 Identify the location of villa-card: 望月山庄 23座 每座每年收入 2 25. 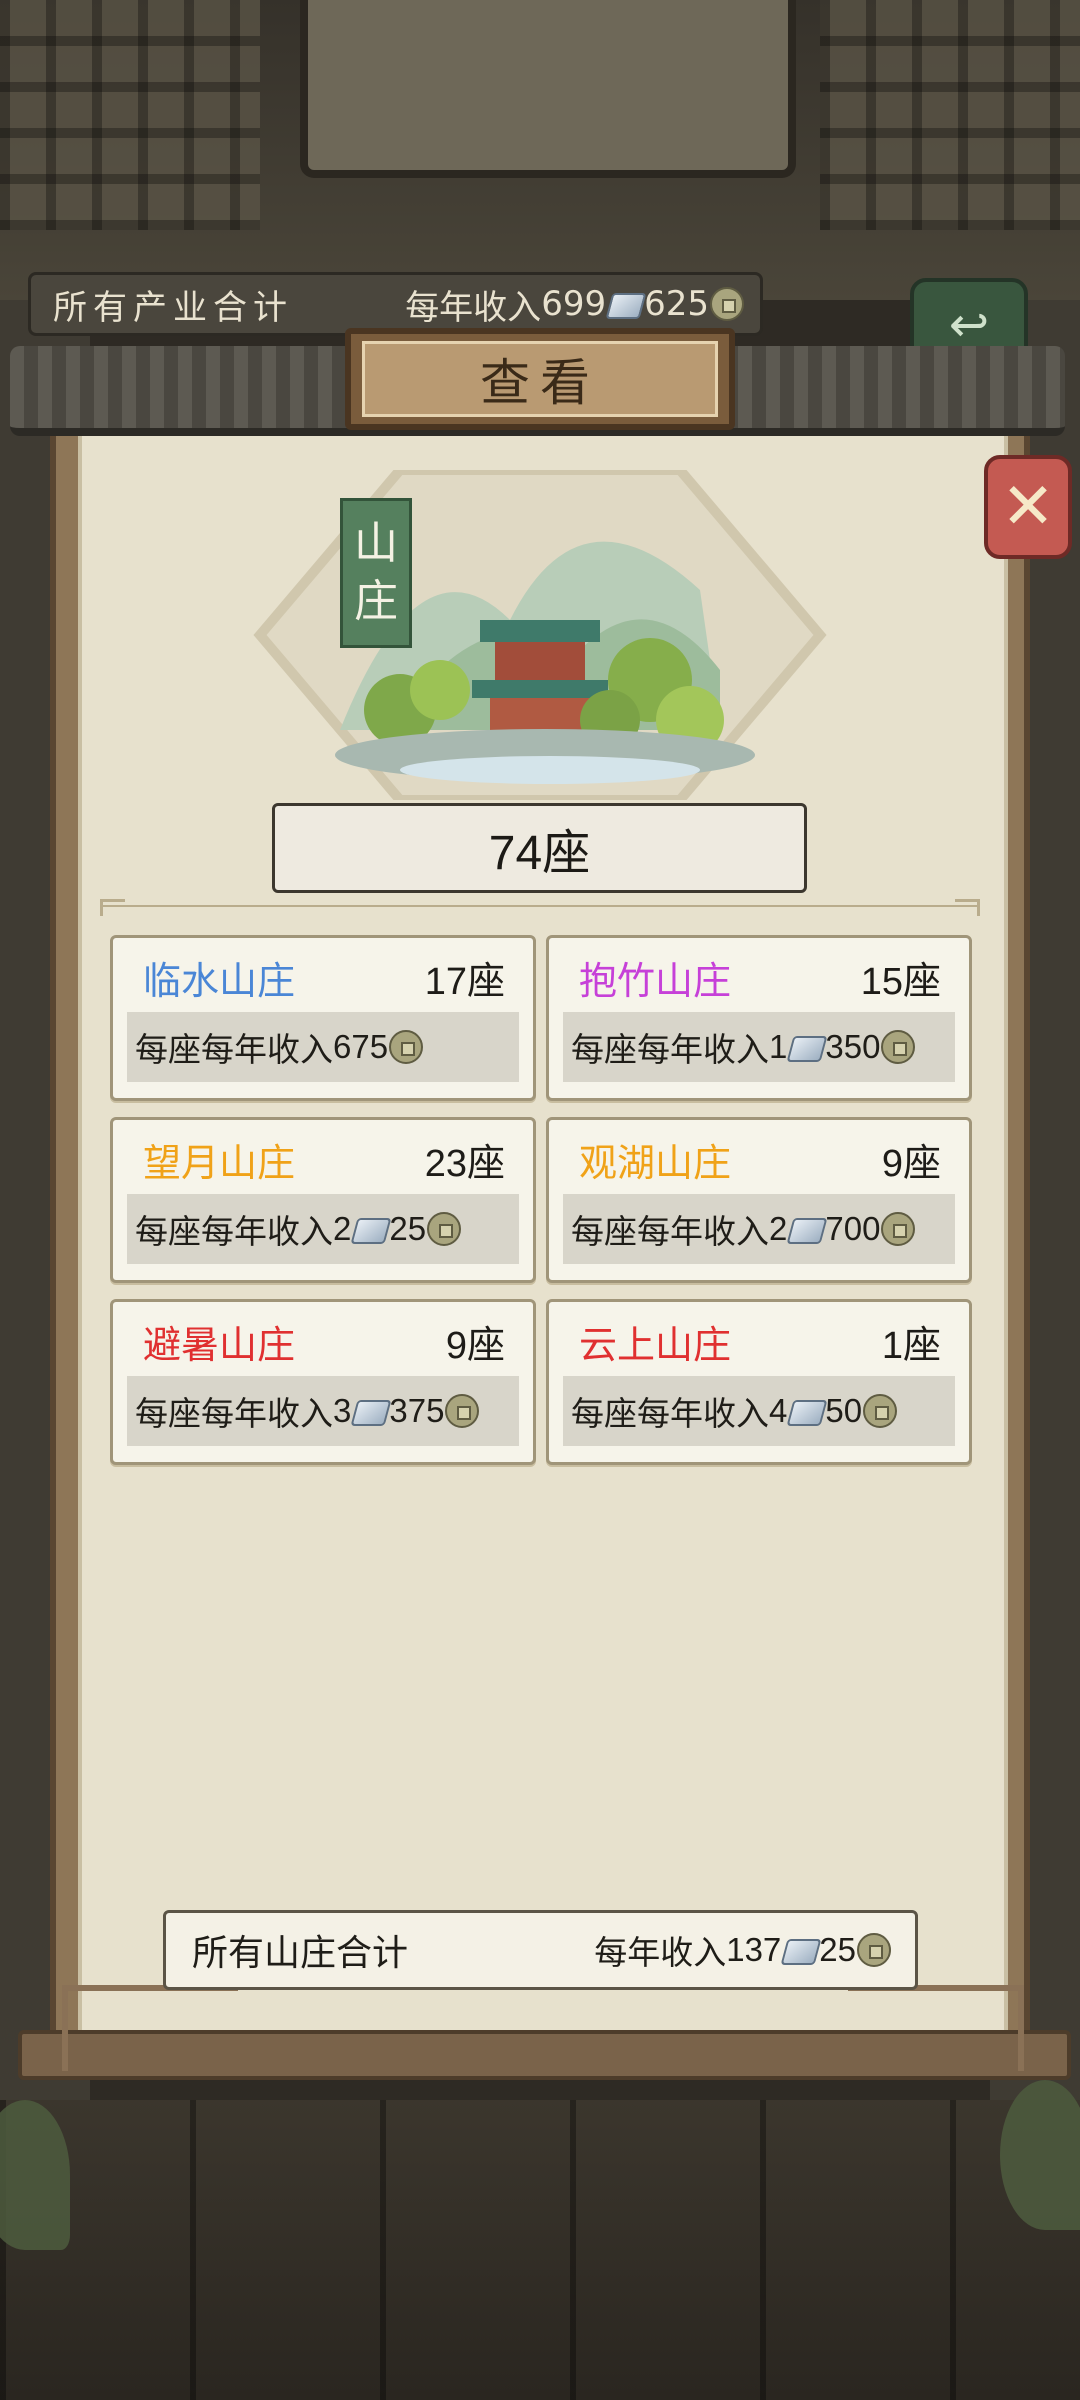
(323, 1200).